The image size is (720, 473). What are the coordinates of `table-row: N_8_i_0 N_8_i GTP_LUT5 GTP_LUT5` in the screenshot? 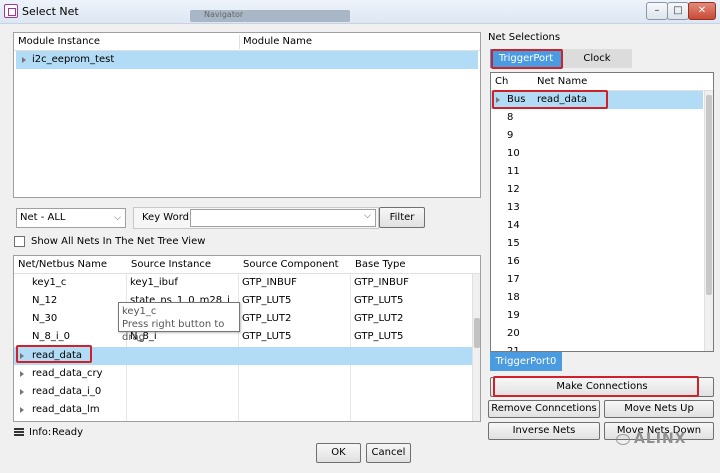 It's located at (243, 337).